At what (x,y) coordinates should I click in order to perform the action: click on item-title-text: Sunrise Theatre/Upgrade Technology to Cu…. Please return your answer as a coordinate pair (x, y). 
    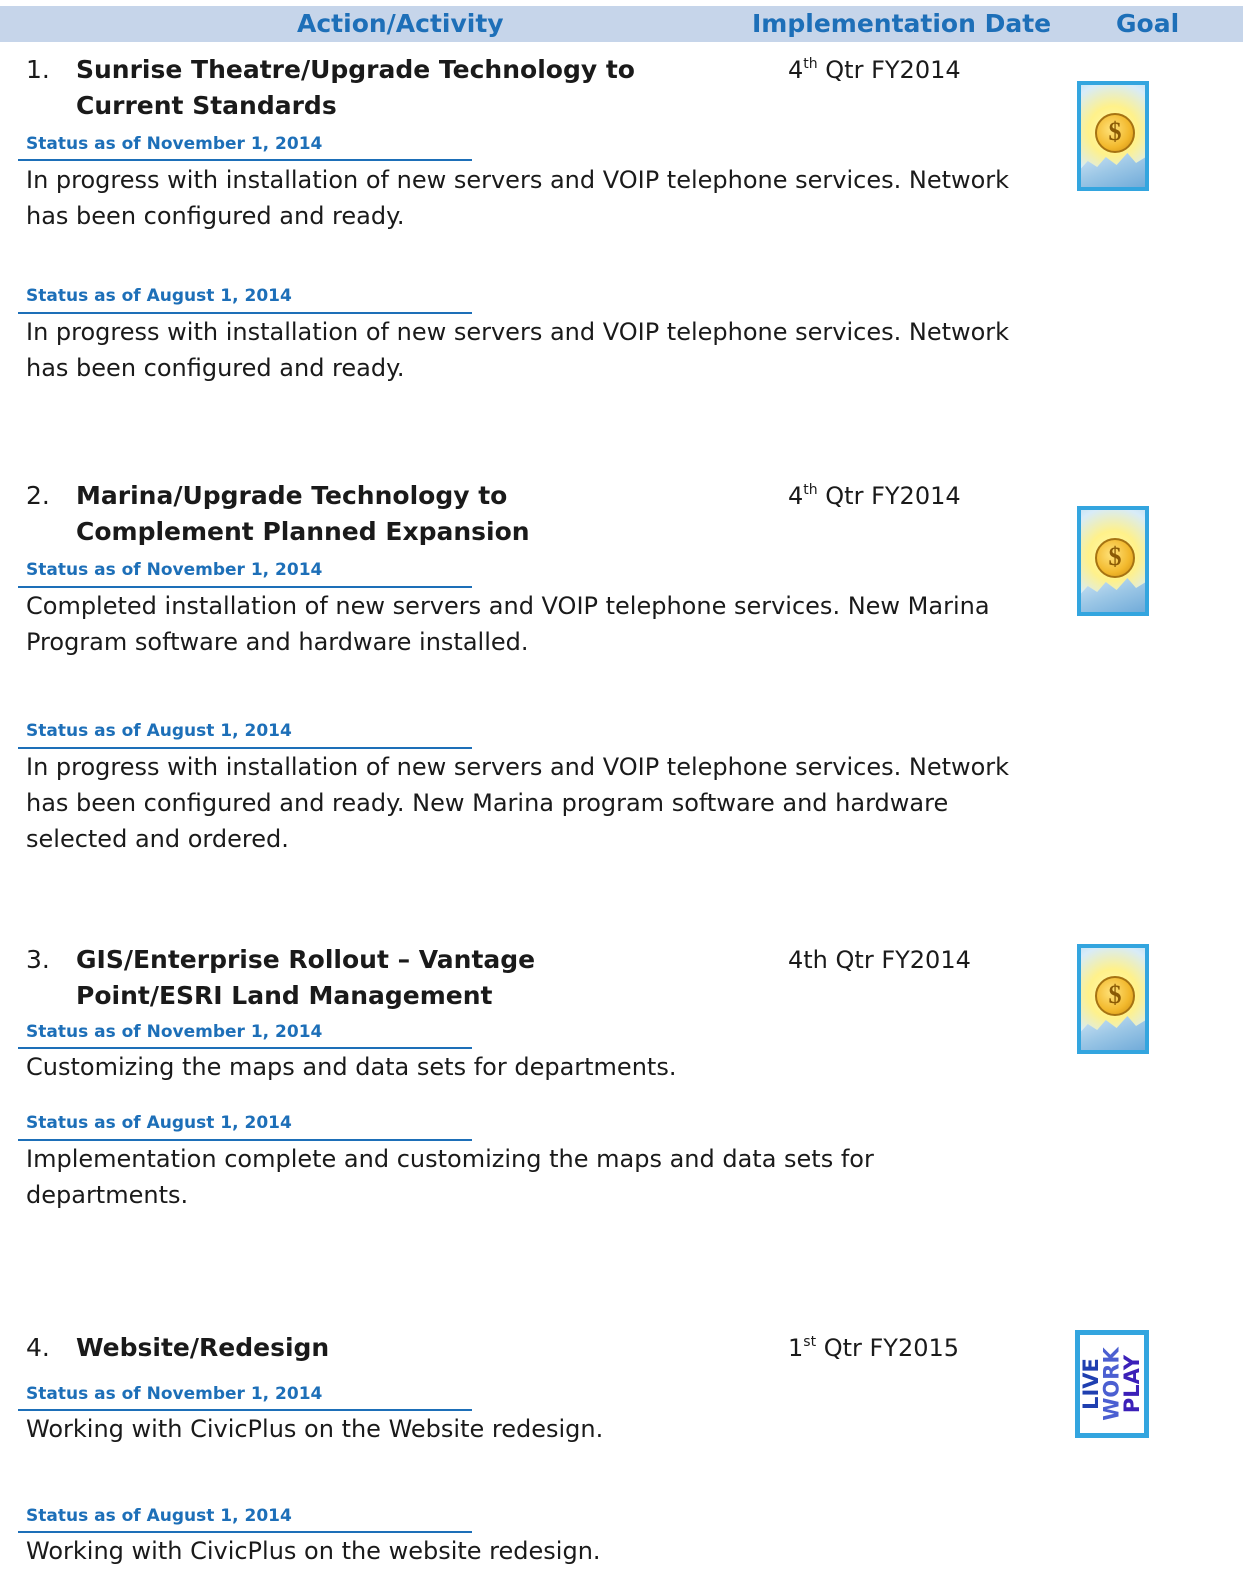
    Looking at the image, I should click on (355, 87).